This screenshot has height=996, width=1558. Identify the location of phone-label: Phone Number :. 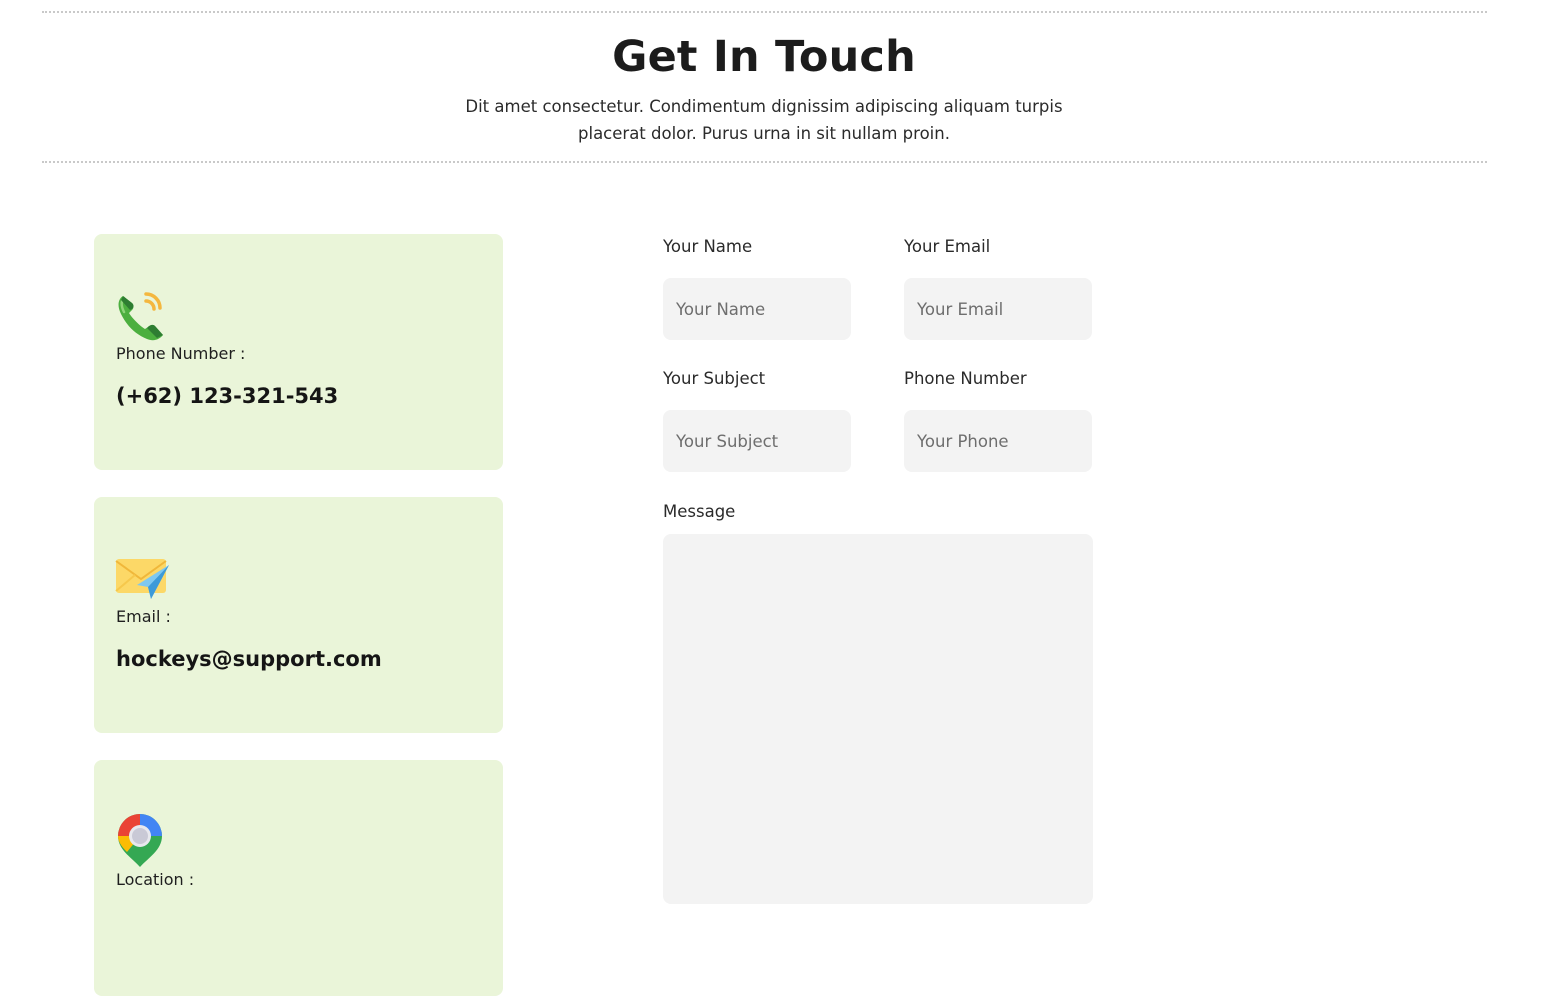
(181, 353).